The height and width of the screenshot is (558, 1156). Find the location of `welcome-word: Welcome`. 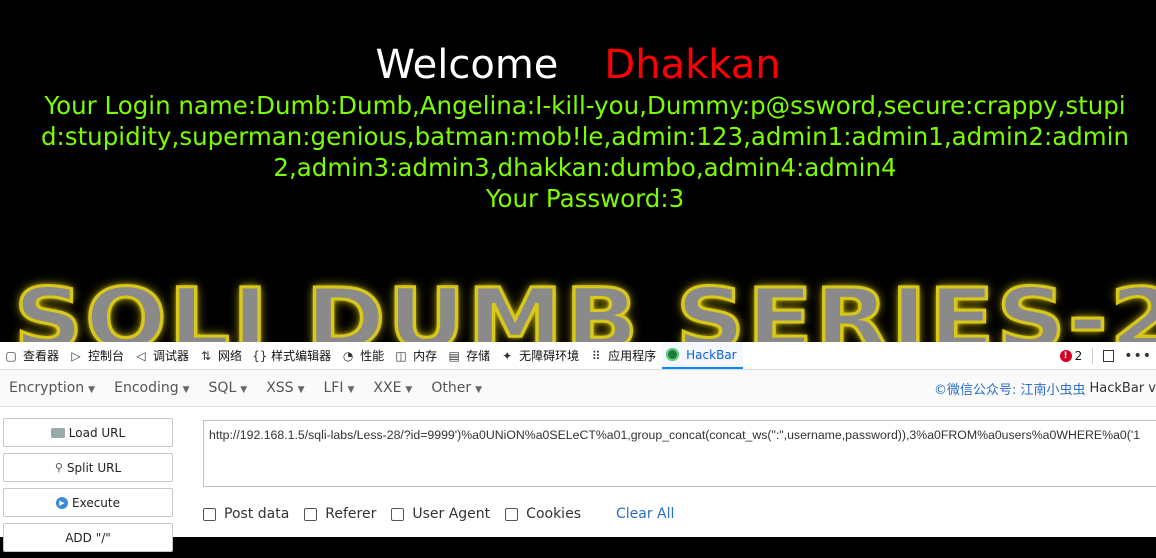

welcome-word: Welcome is located at coordinates (467, 65).